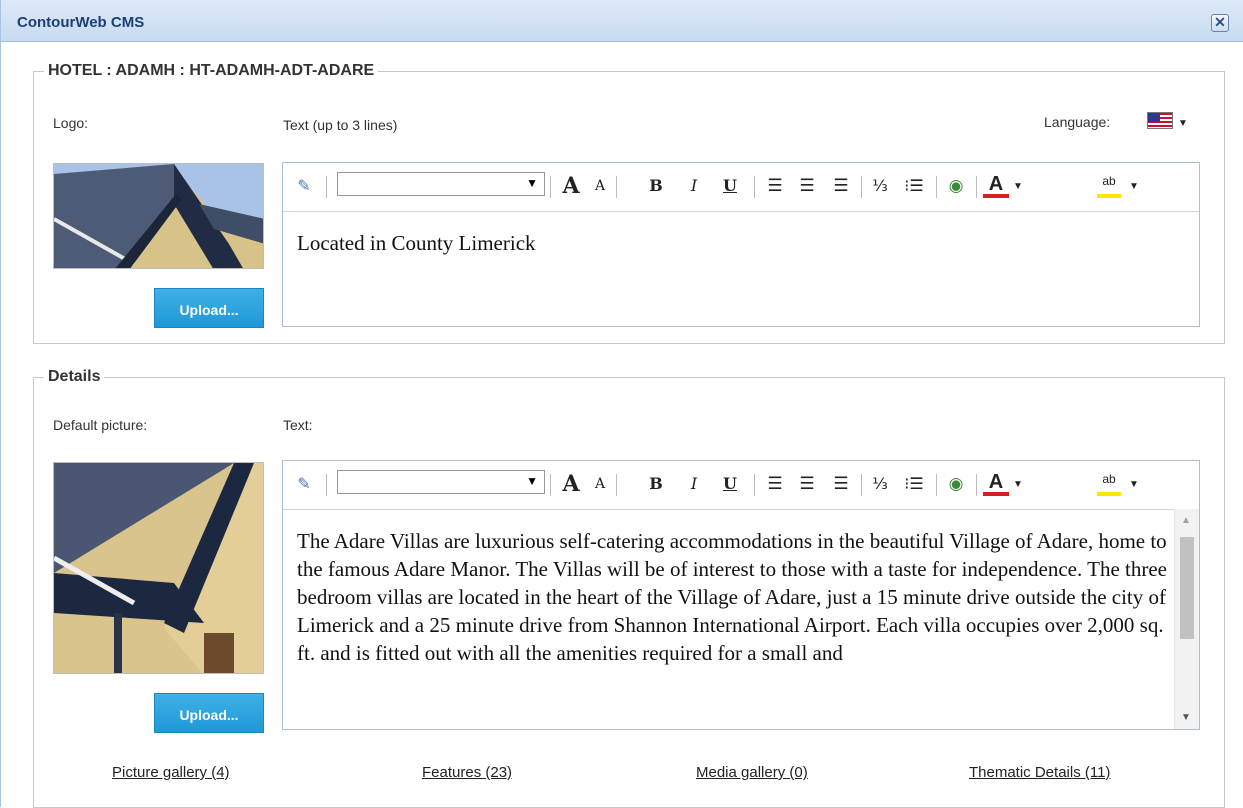 The height and width of the screenshot is (808, 1243). I want to click on details-text-label: Text:, so click(298, 425).